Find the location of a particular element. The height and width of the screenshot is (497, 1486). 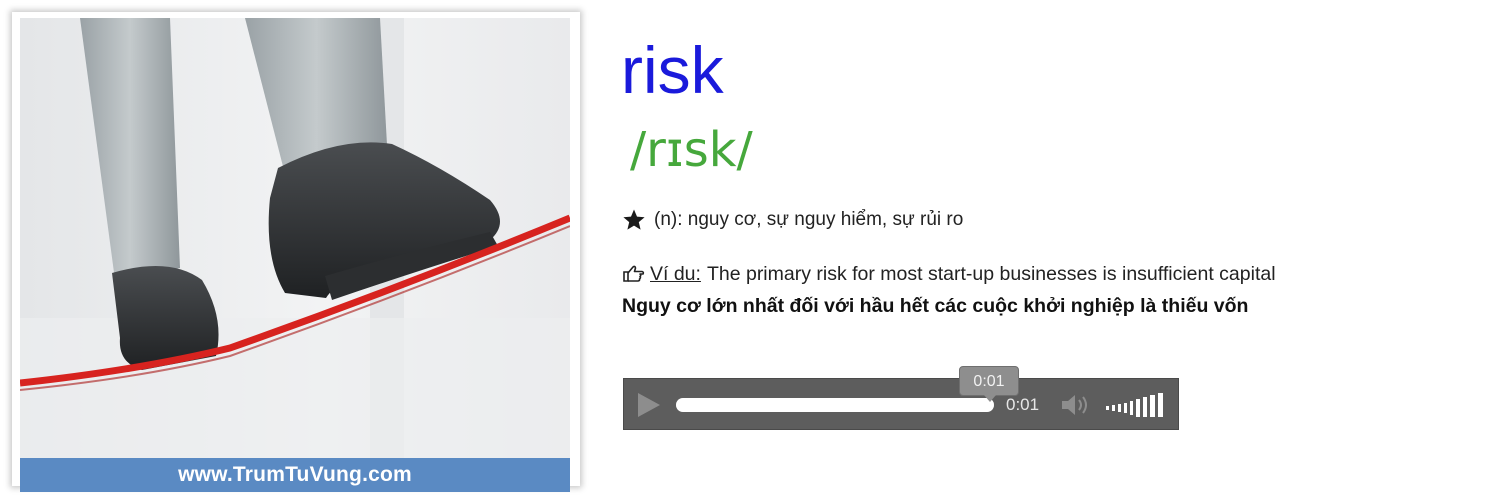

play-icon is located at coordinates (649, 405).